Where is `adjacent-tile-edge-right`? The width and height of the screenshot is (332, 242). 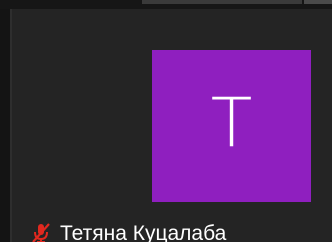 adjacent-tile-edge-right is located at coordinates (318, 2).